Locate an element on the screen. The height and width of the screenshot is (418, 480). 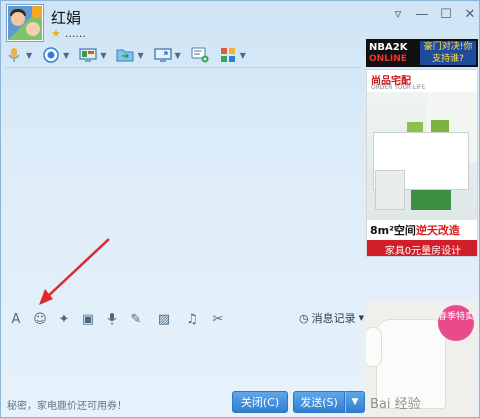
close-button: 关闭(C) is located at coordinates (260, 402).